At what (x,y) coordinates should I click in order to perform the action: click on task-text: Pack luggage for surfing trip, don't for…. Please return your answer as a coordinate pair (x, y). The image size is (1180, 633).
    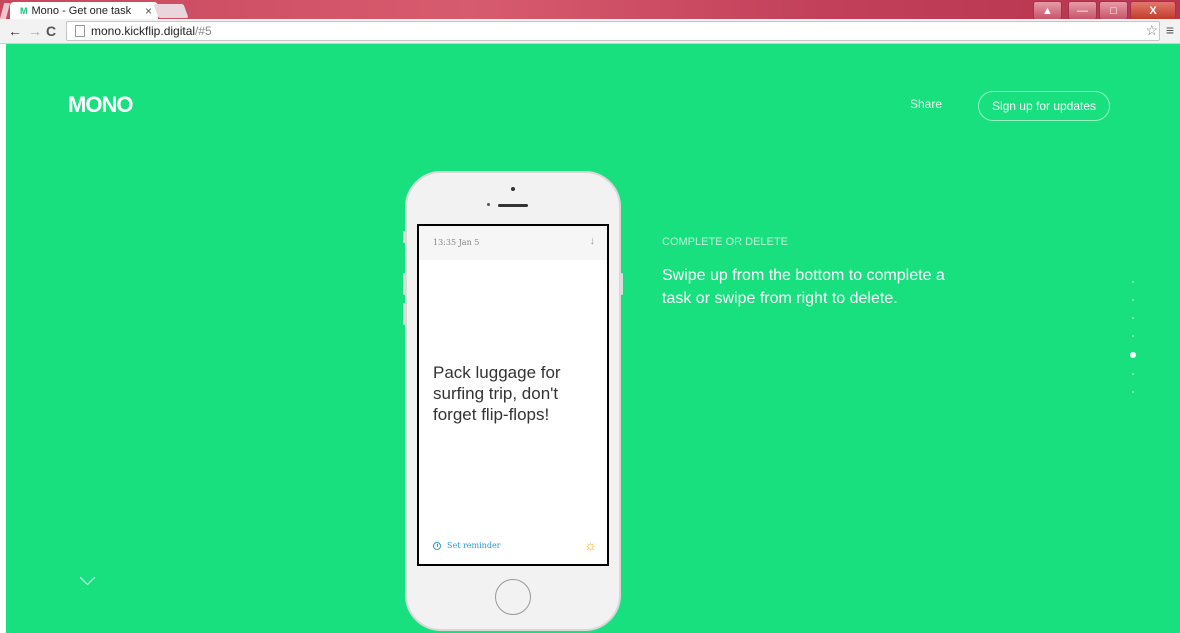
    Looking at the image, I should click on (497, 393).